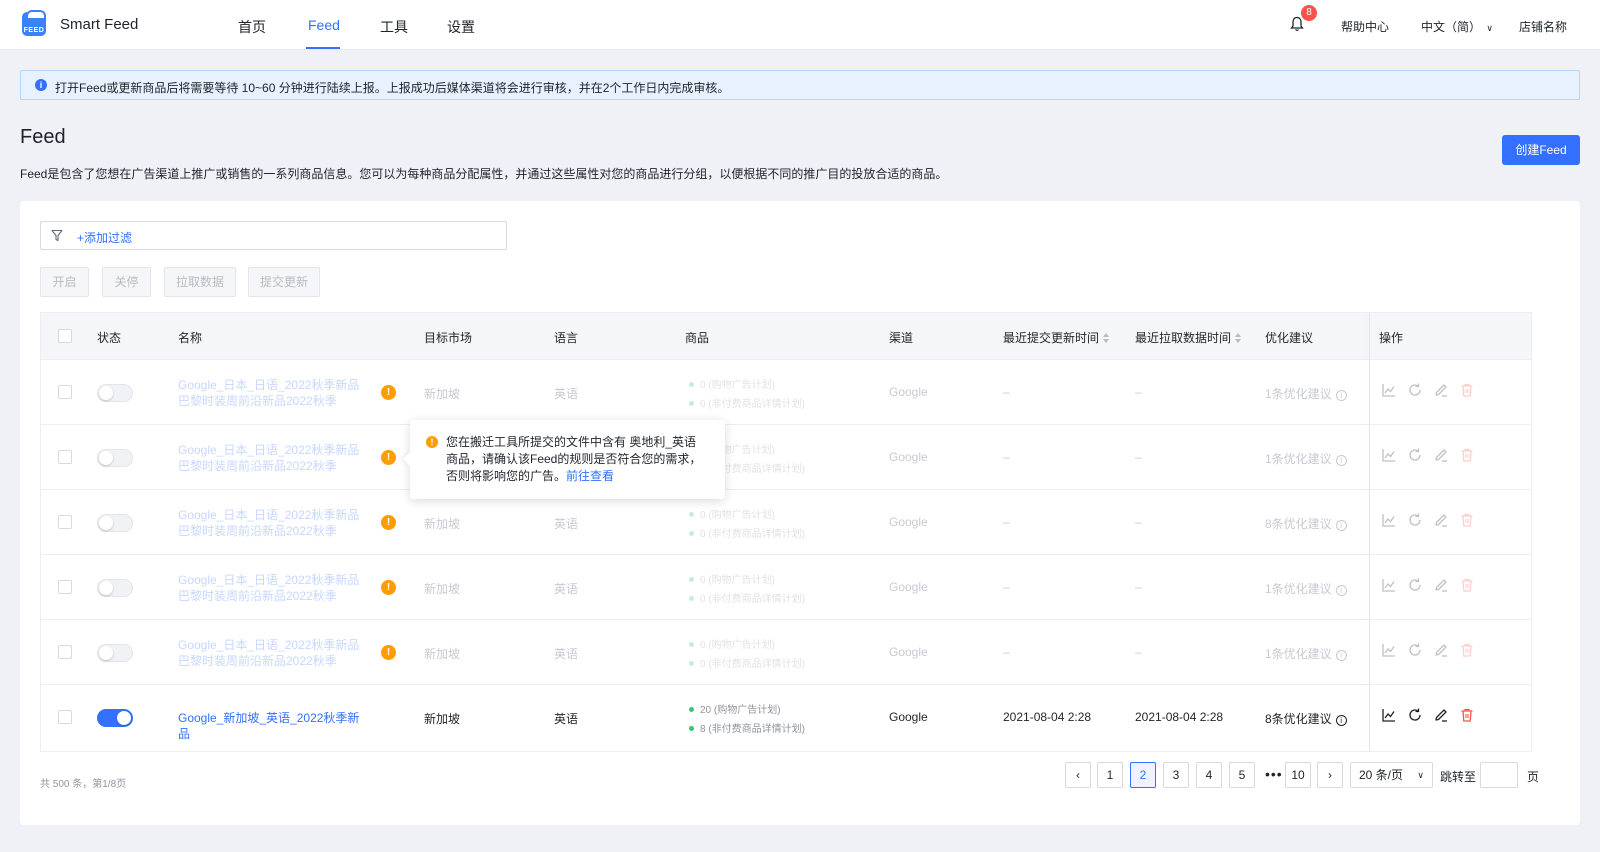 This screenshot has width=1600, height=852. Describe the element at coordinates (252, 27) in the screenshot. I see `nav-home: 首页` at that location.